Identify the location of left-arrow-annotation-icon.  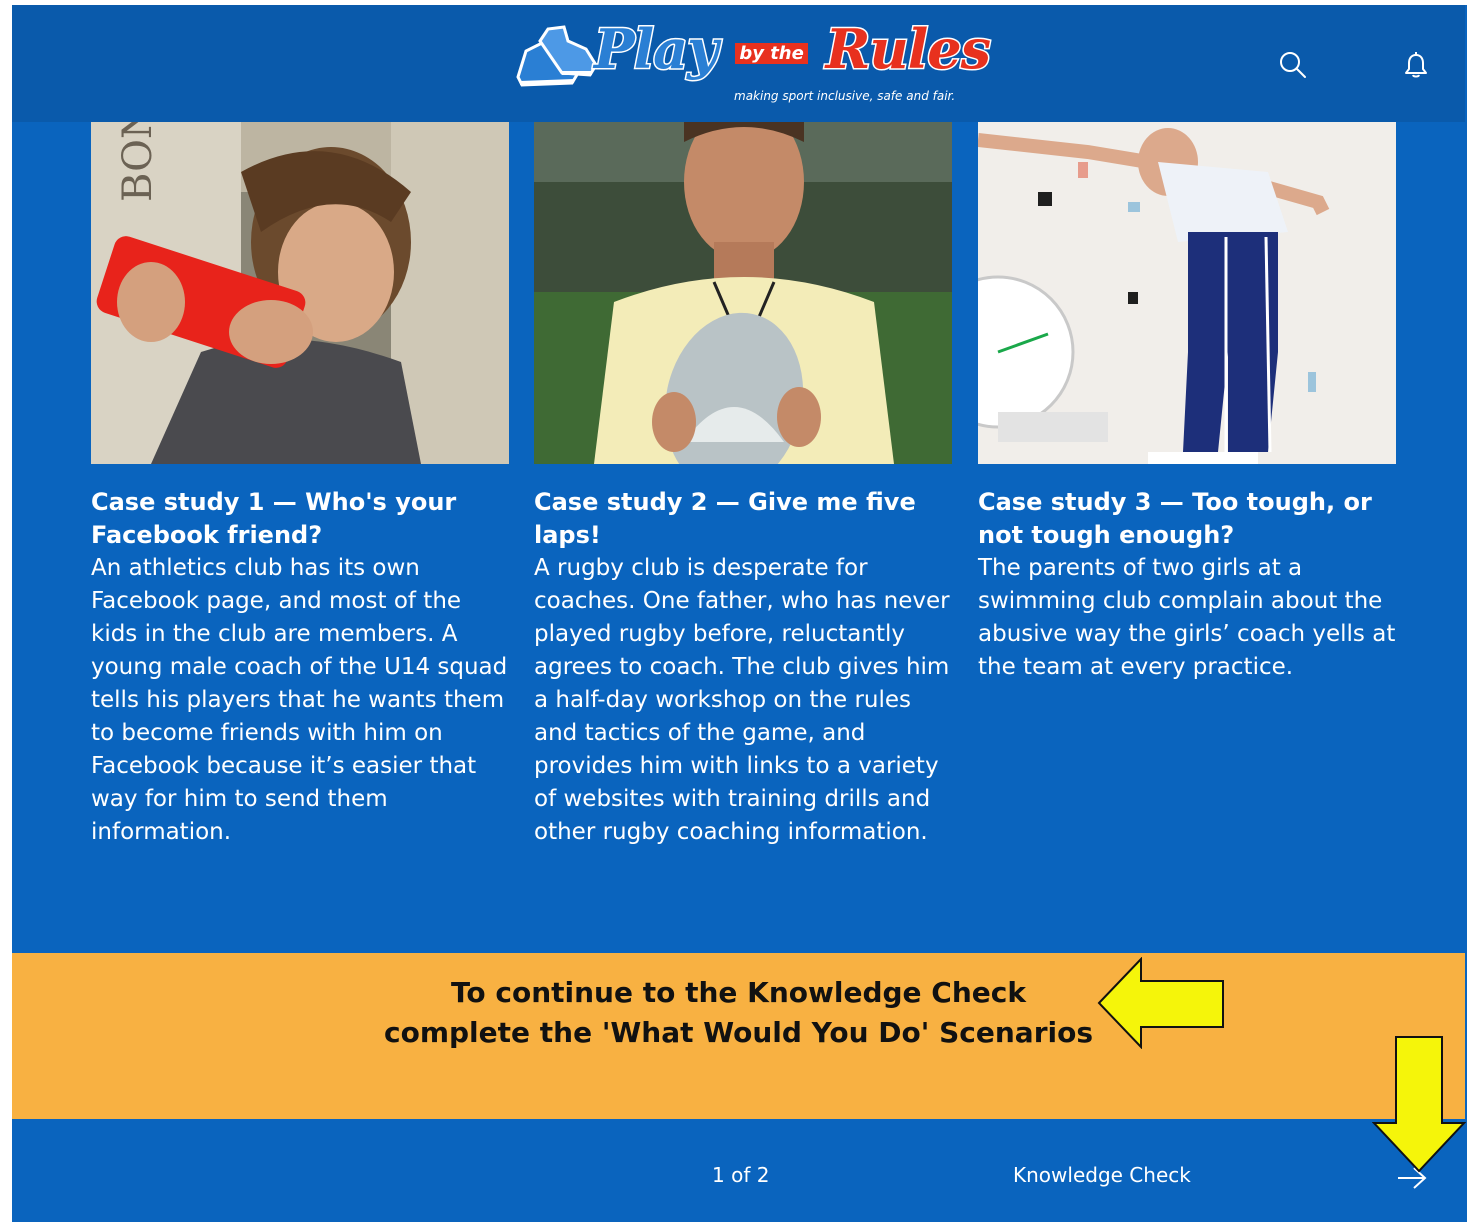
(1160, 1003).